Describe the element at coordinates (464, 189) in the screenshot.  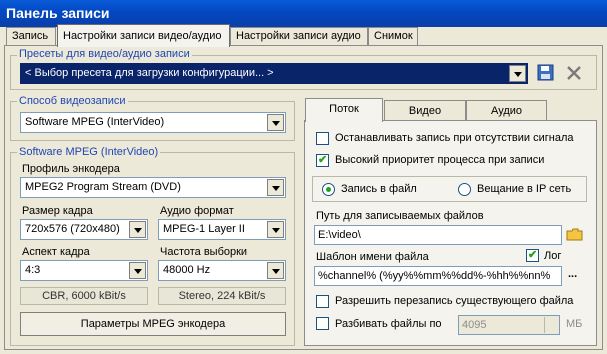
I see `broadcast-ip-radio` at that location.